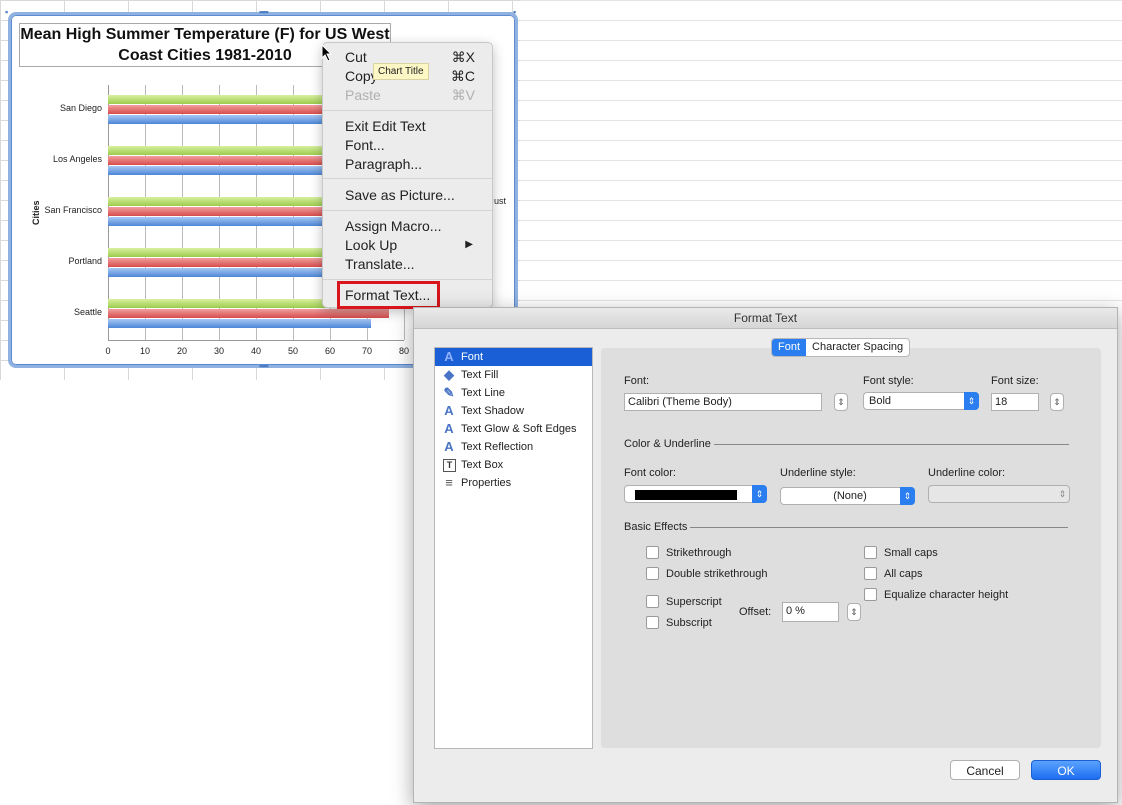  I want to click on sidebar-item-text-shadow: A Text Shadow, so click(513, 411).